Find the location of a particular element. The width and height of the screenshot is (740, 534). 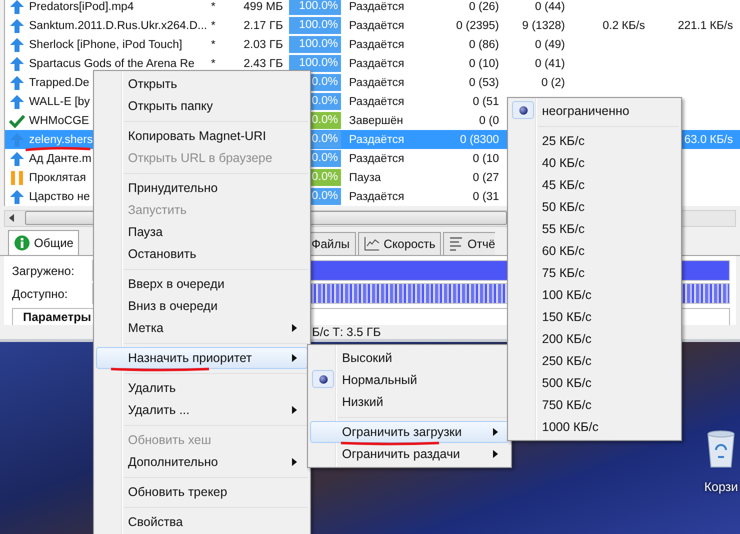

download-speed-cell: 0.2 КБ/s is located at coordinates (623, 26).